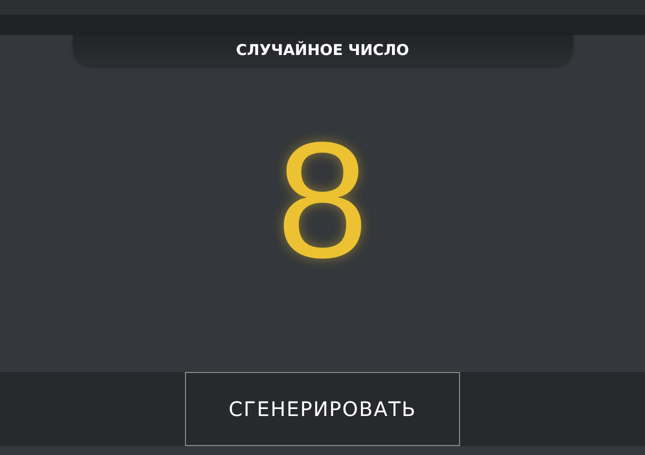  What do you see at coordinates (322, 200) in the screenshot?
I see `random-number: 8` at bounding box center [322, 200].